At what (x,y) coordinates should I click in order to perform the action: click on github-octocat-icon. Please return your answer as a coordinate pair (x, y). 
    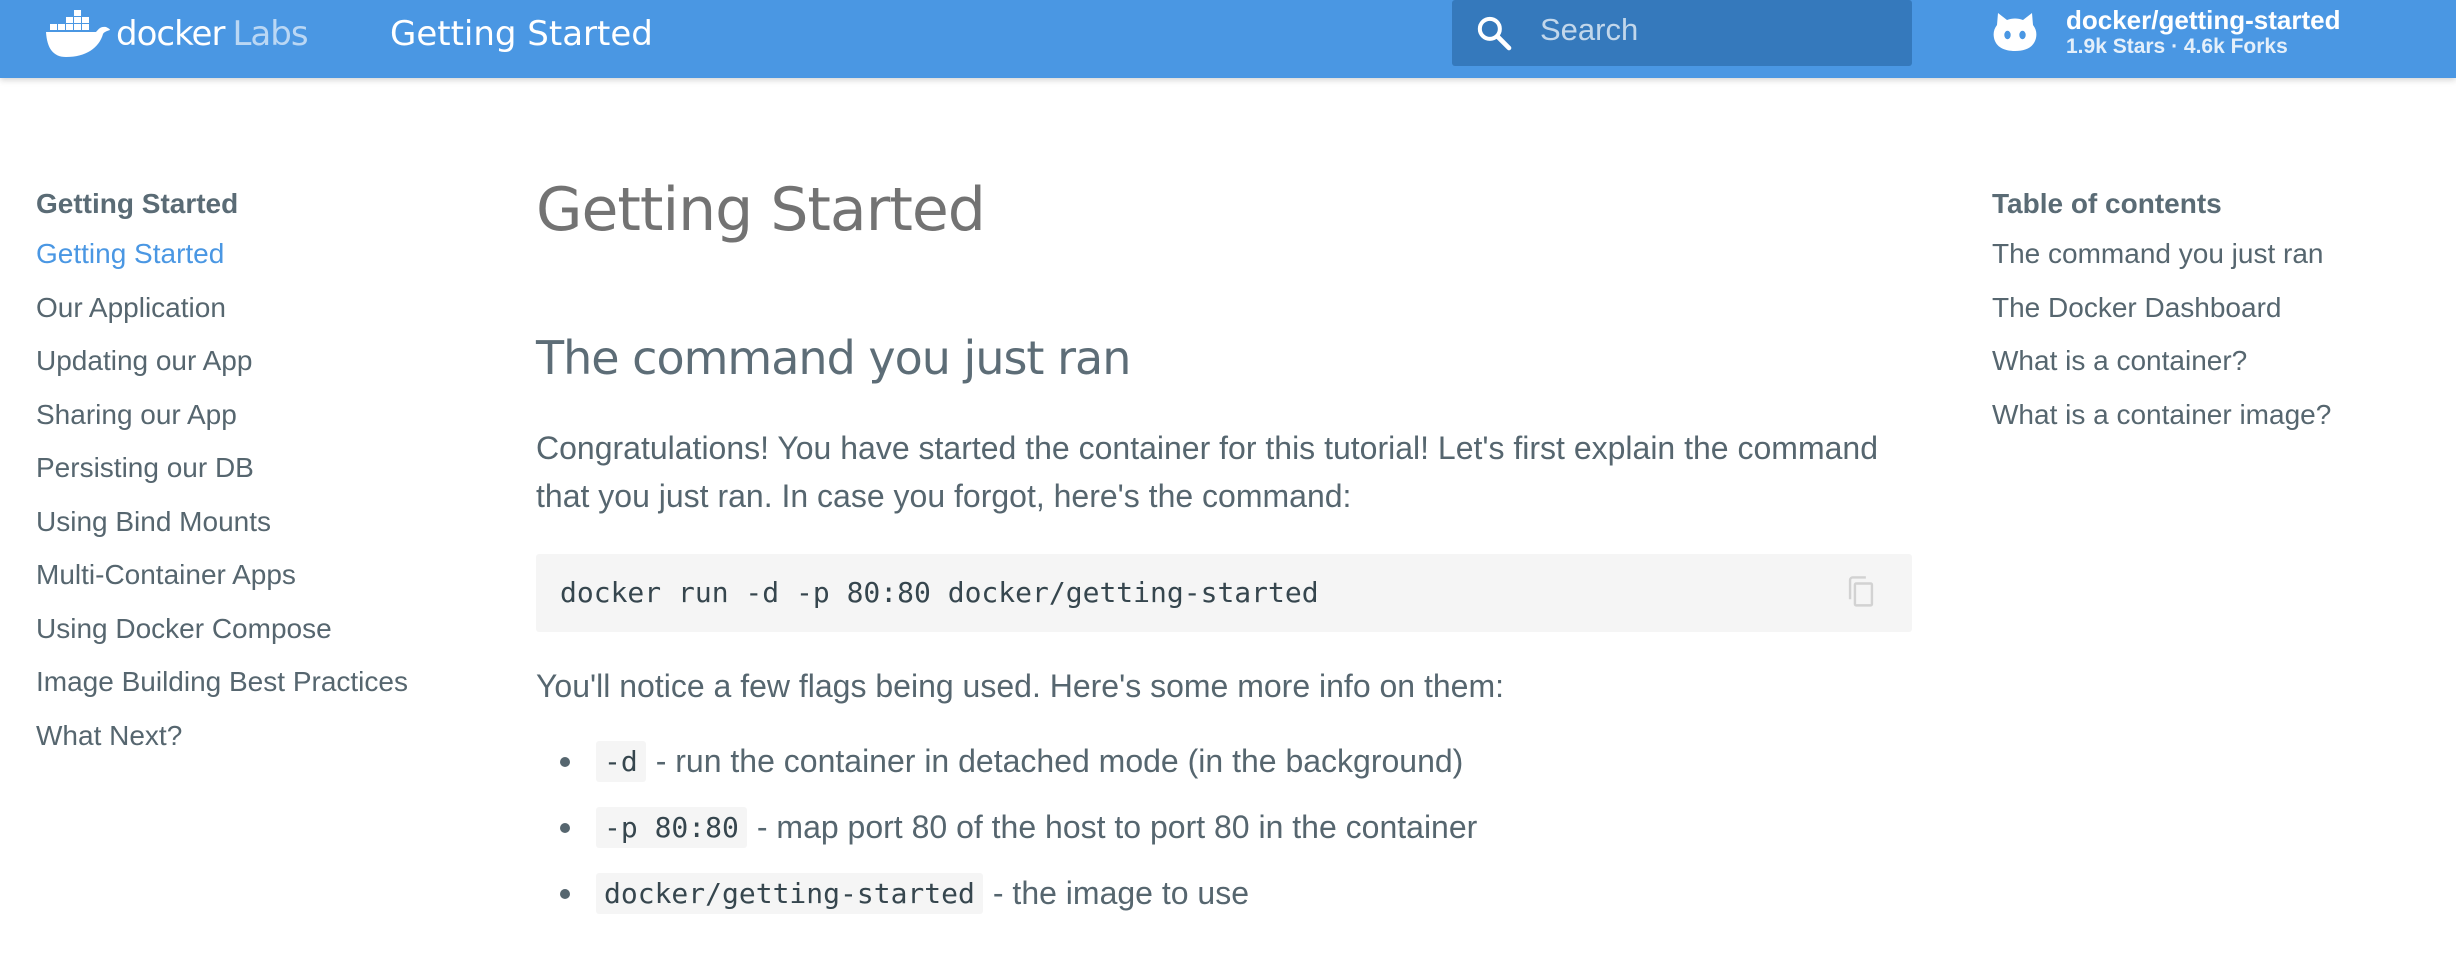
    Looking at the image, I should click on (2015, 32).